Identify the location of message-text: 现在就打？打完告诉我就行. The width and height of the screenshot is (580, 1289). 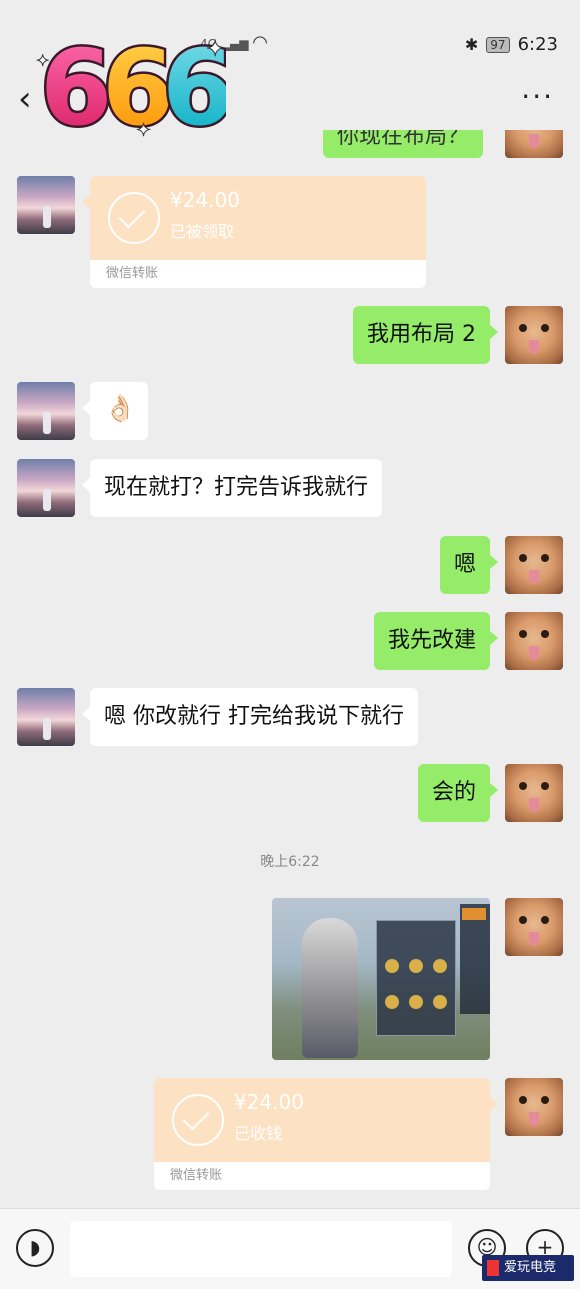
(236, 487).